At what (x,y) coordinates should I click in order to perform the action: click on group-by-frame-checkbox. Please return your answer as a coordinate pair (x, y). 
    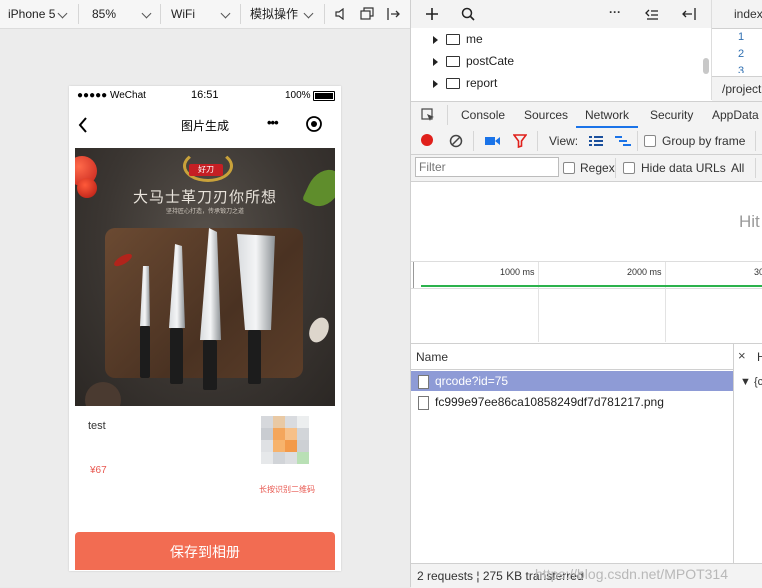
    Looking at the image, I should click on (650, 141).